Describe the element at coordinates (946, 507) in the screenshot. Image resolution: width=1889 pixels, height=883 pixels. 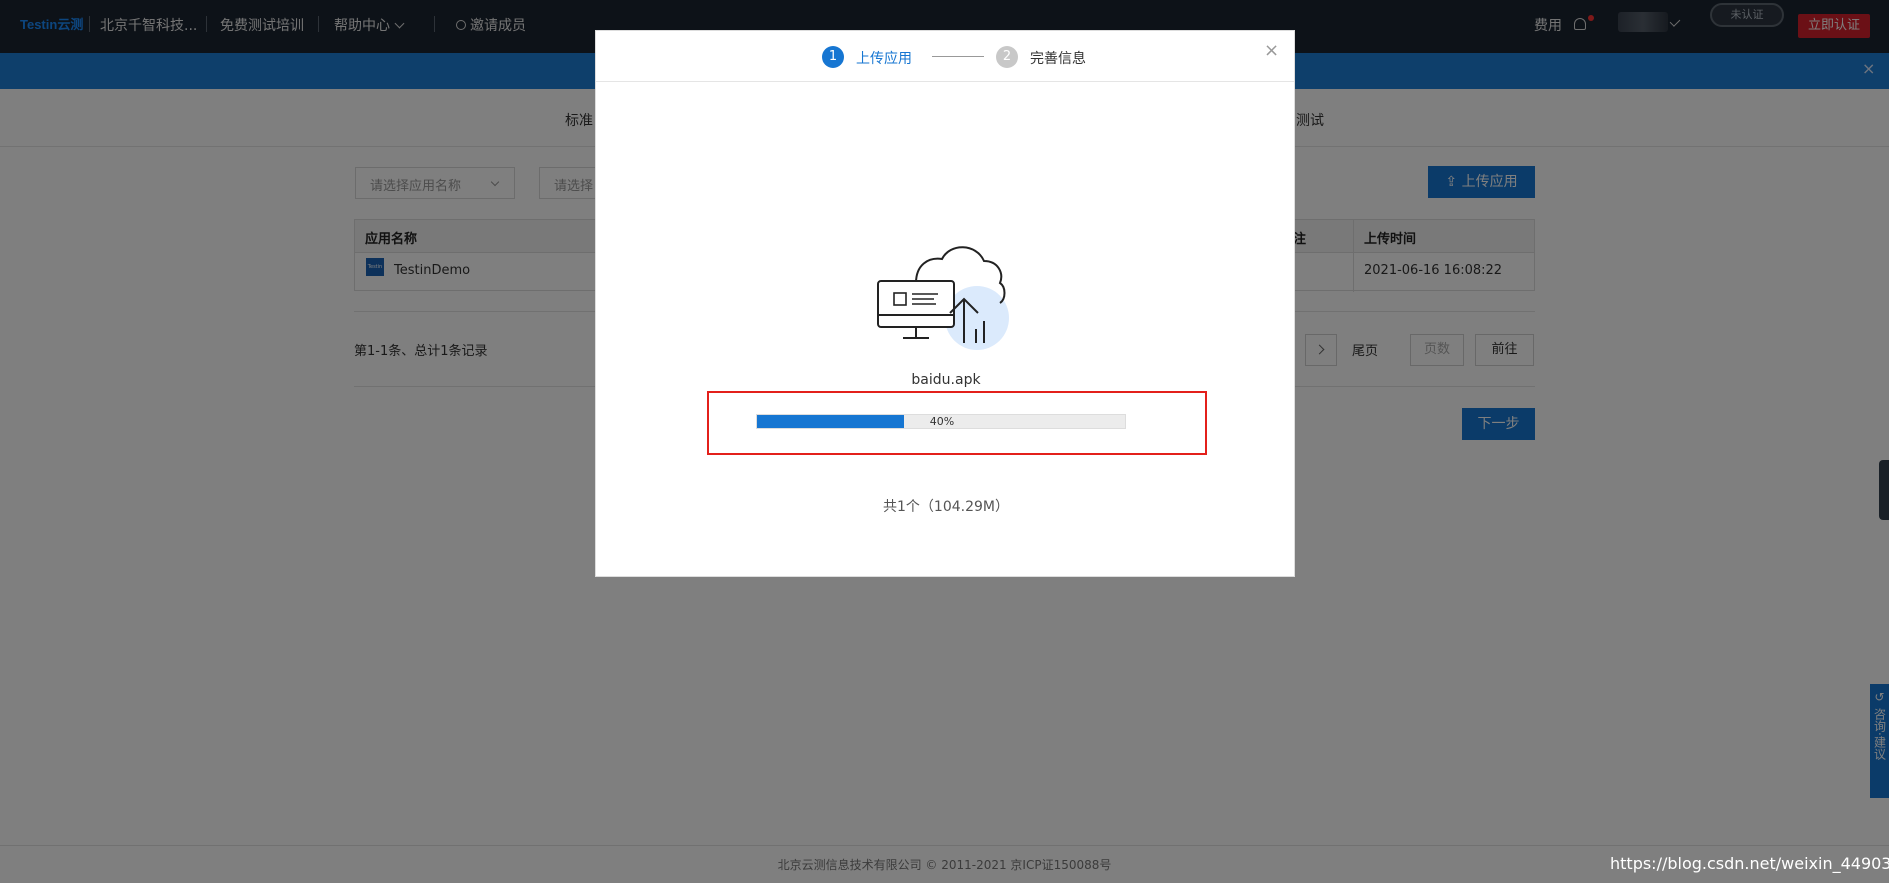
I see `upload-summary: 共1个（104.29M）` at that location.